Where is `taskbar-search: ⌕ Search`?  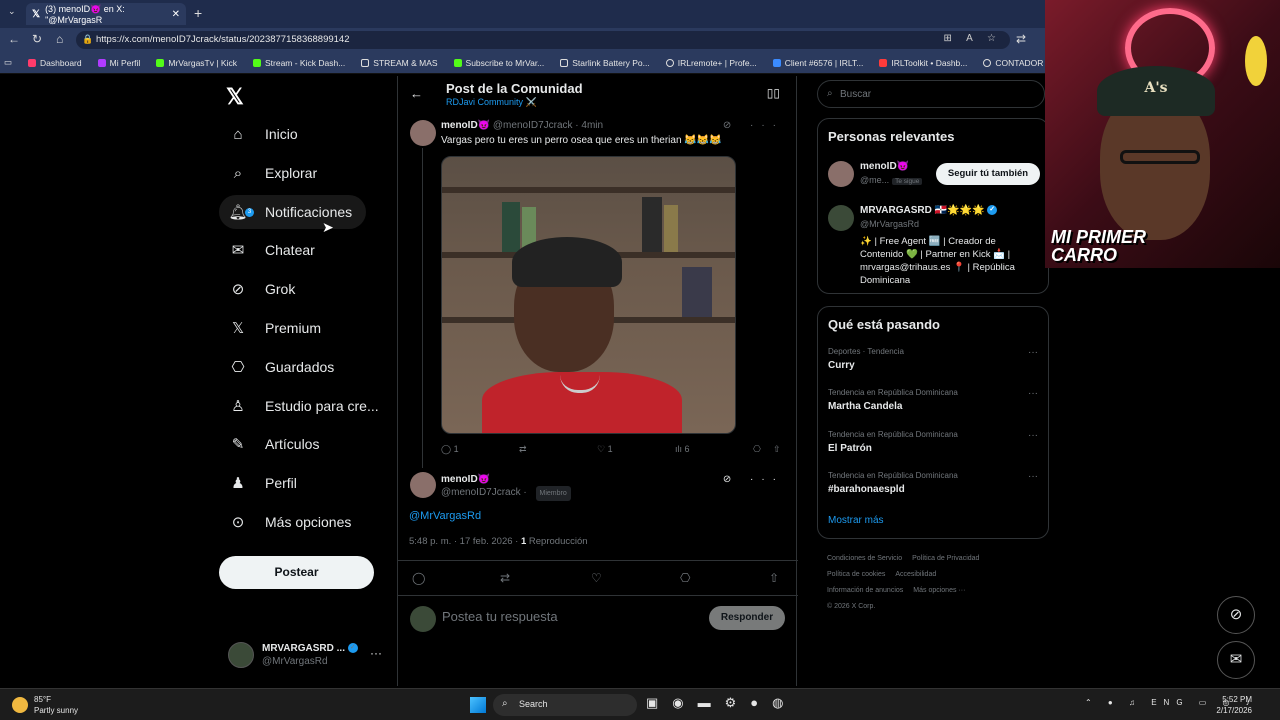
taskbar-search: ⌕ Search is located at coordinates (565, 705).